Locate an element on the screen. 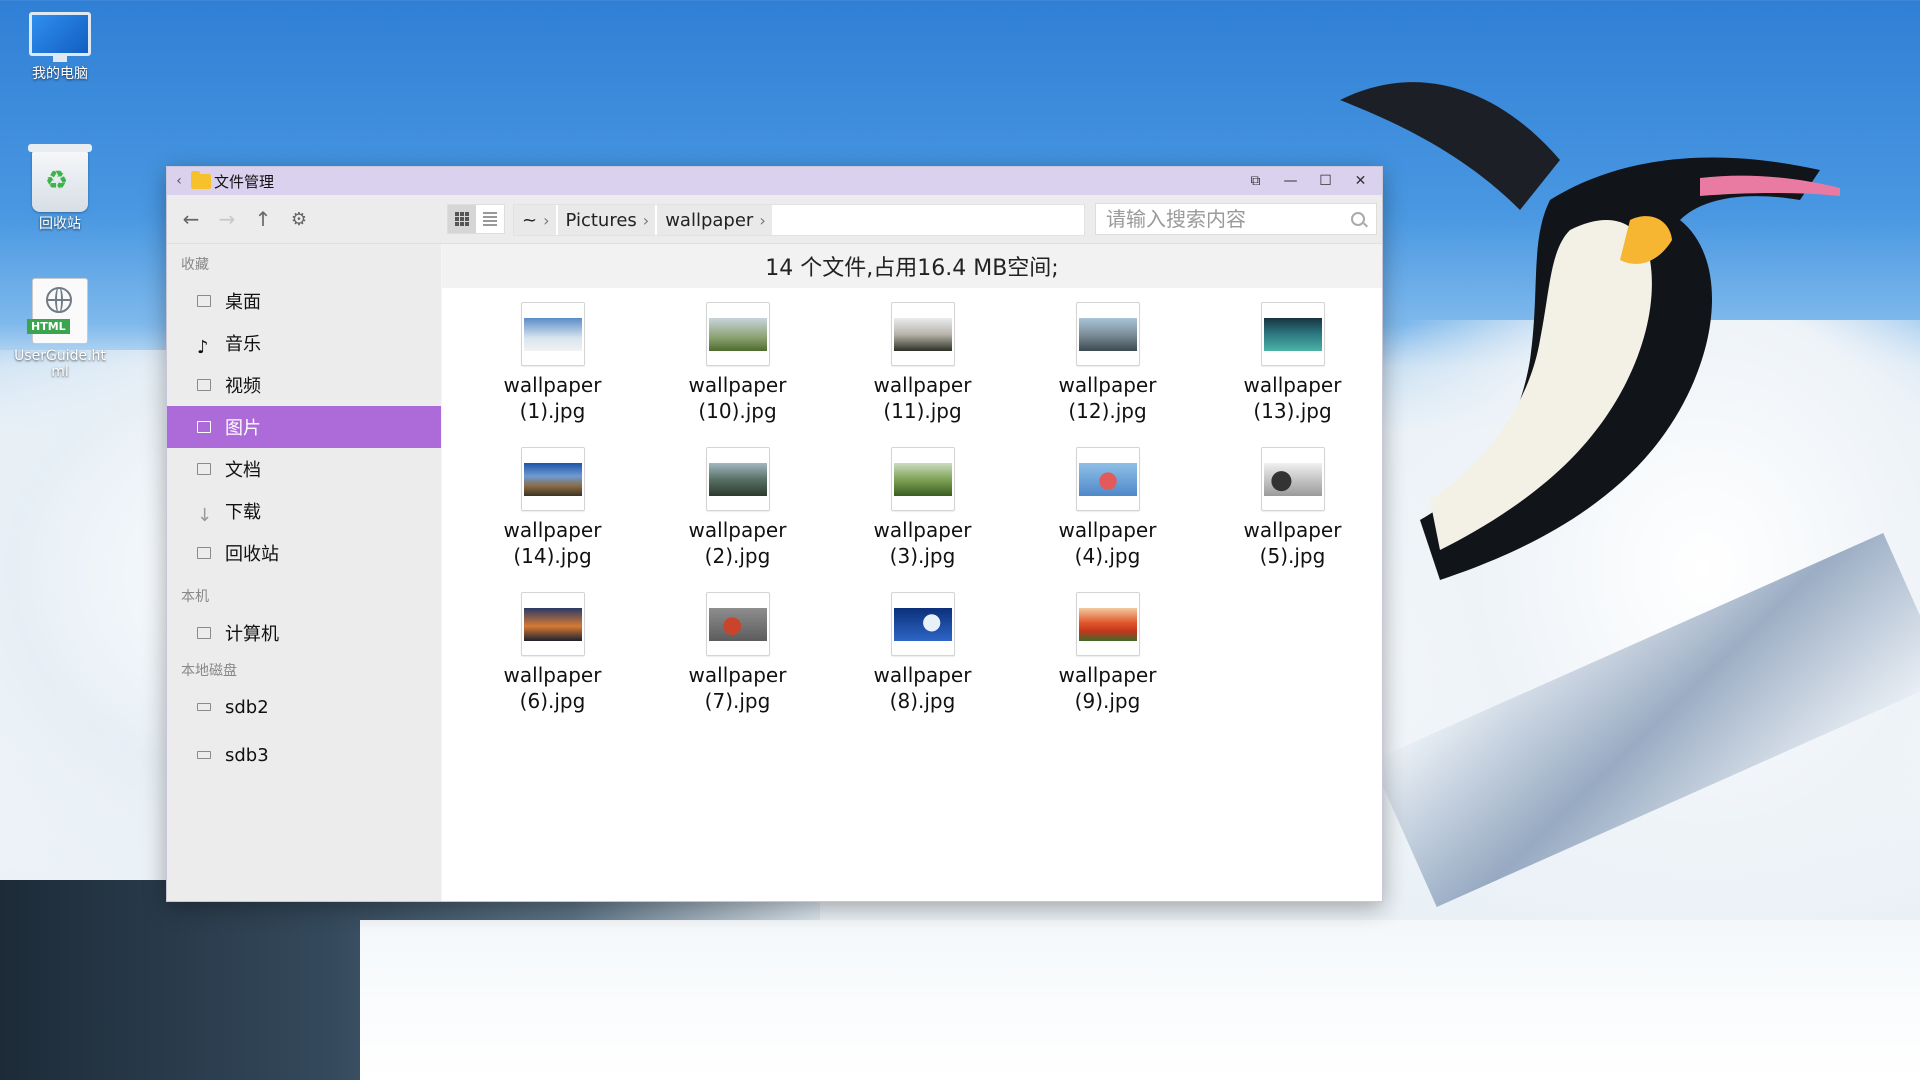  list-view-button is located at coordinates (490, 219).